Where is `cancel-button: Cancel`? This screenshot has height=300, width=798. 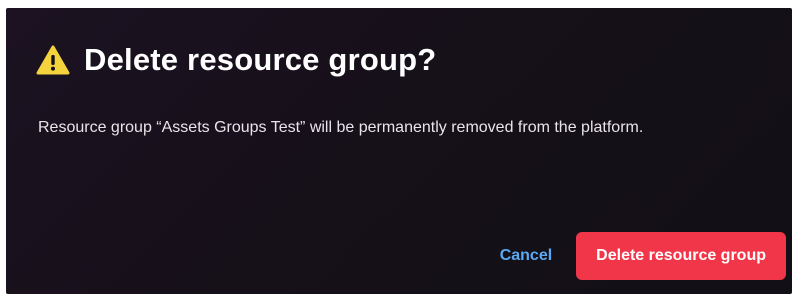 cancel-button: Cancel is located at coordinates (526, 256).